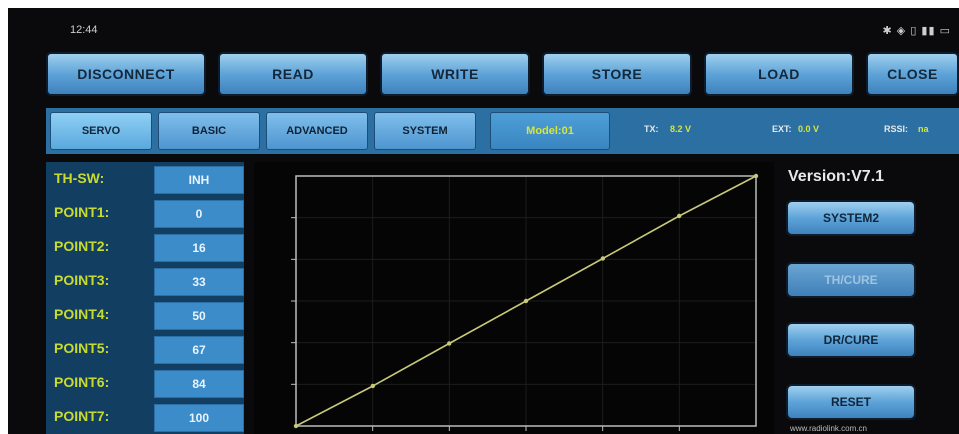 The image size is (959, 434). Describe the element at coordinates (199, 316) in the screenshot. I see `point-value-4: 50` at that location.